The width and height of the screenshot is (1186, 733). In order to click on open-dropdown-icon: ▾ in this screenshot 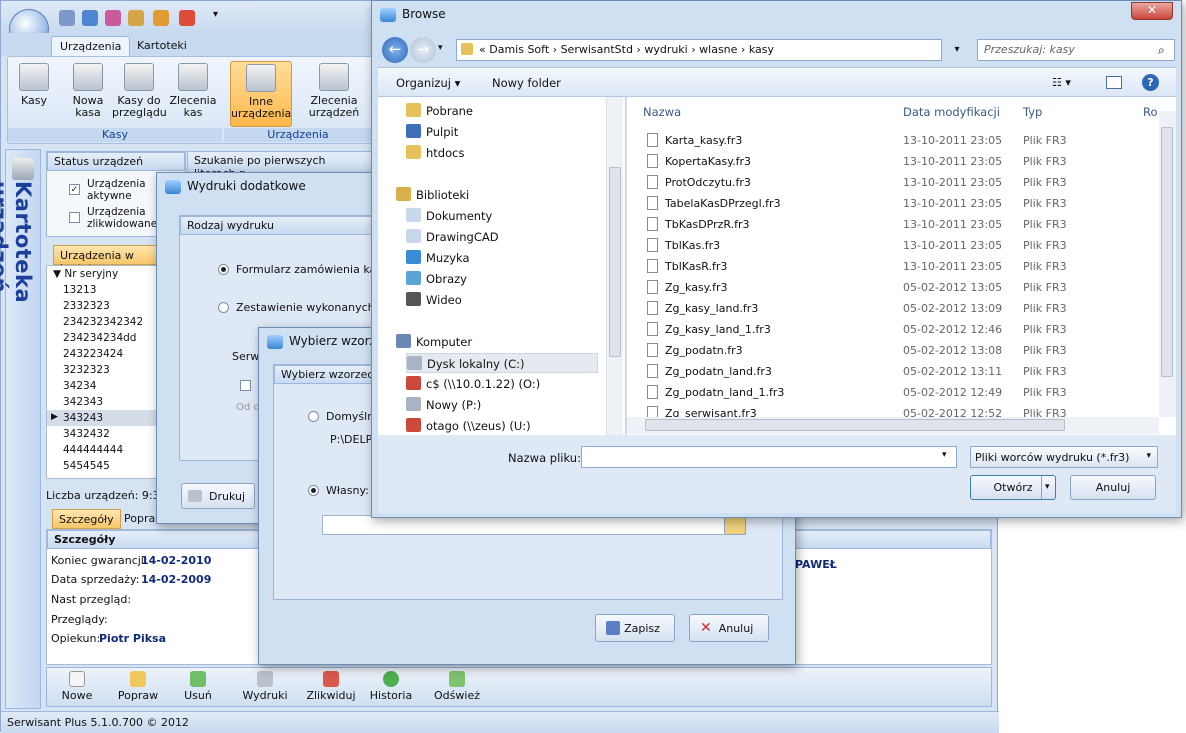, I will do `click(1047, 487)`.